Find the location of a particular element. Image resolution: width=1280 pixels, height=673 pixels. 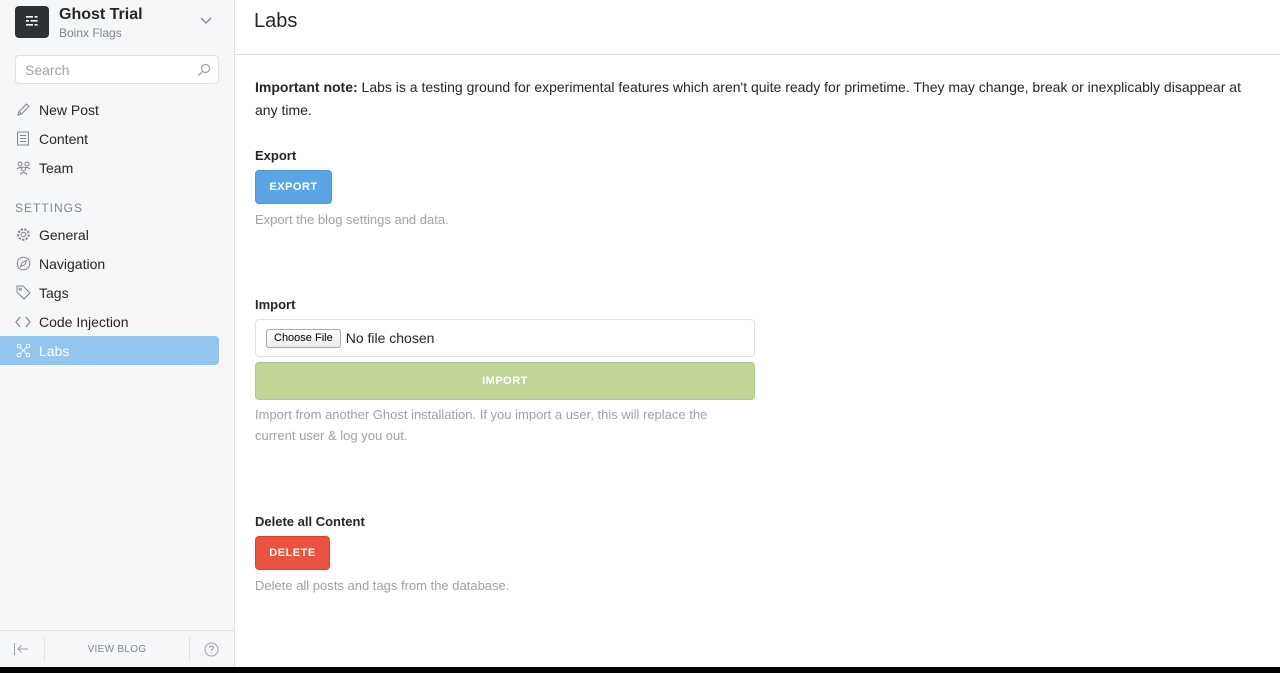

export-help: Export the blog settings and data. is located at coordinates (352, 219).